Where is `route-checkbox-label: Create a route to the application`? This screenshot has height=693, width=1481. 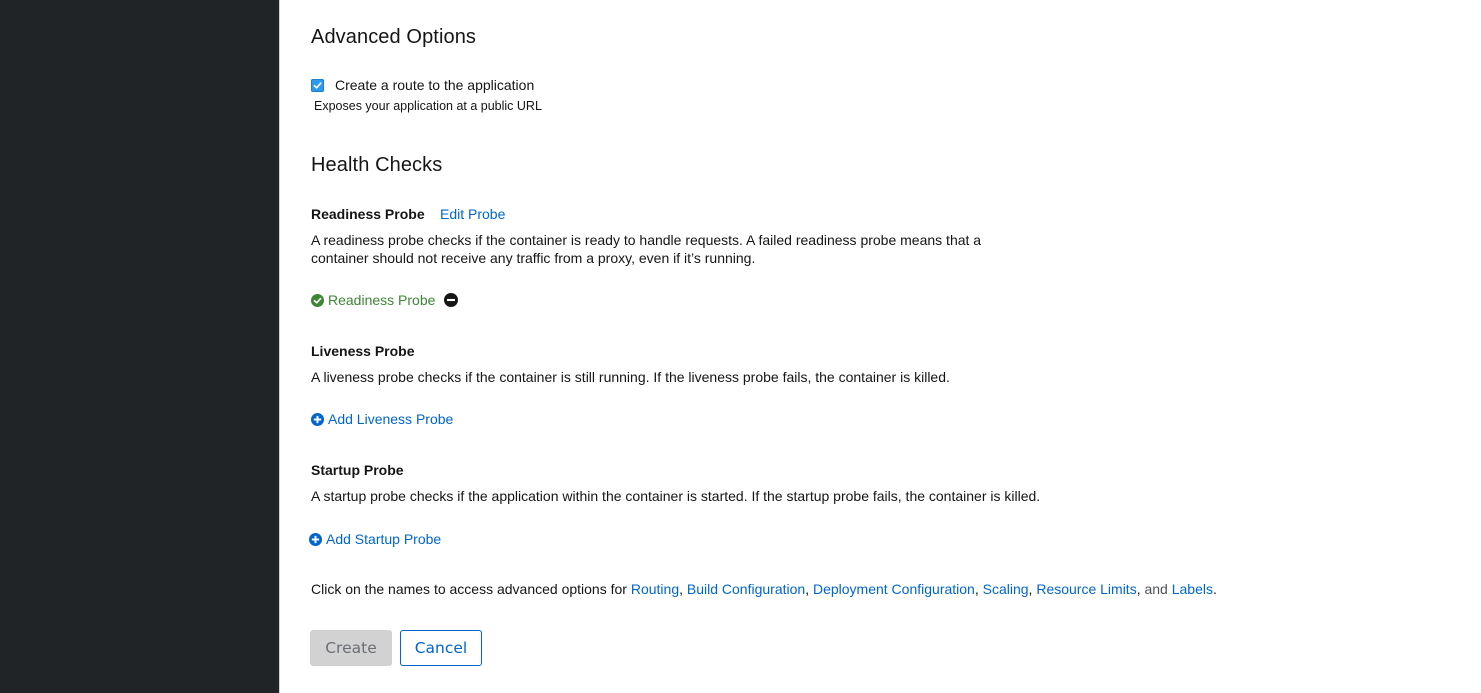 route-checkbox-label: Create a route to the application is located at coordinates (434, 85).